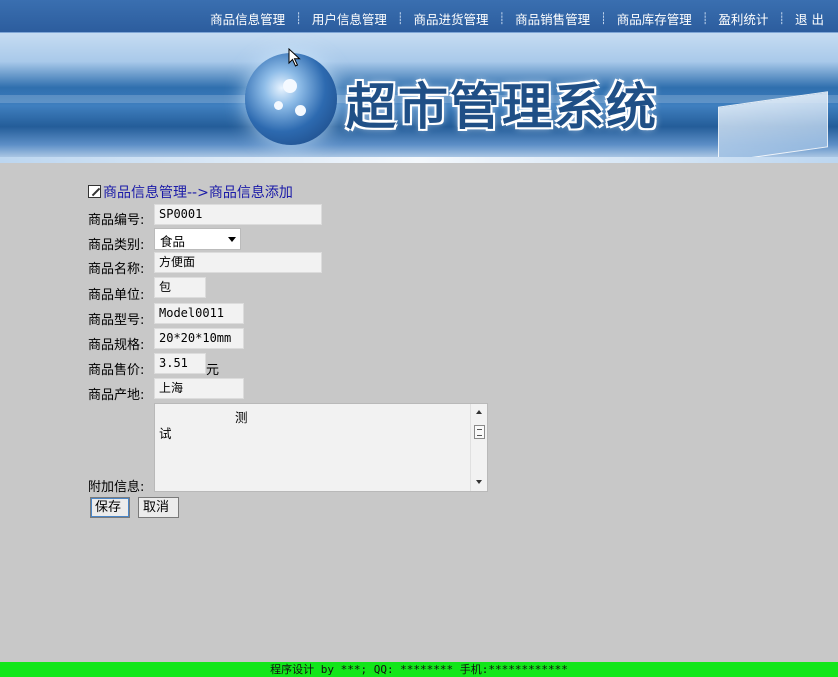 This screenshot has width=838, height=677. What do you see at coordinates (552, 18) in the screenshot?
I see `nav-item-sales: 商品销售管理` at bounding box center [552, 18].